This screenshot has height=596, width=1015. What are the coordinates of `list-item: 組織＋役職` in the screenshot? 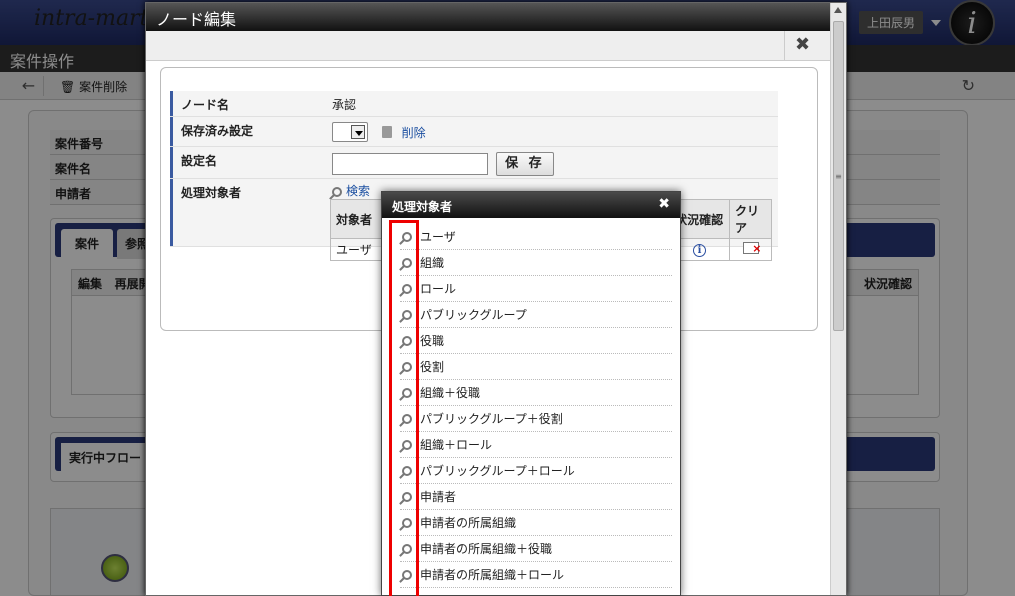 It's located at (536, 393).